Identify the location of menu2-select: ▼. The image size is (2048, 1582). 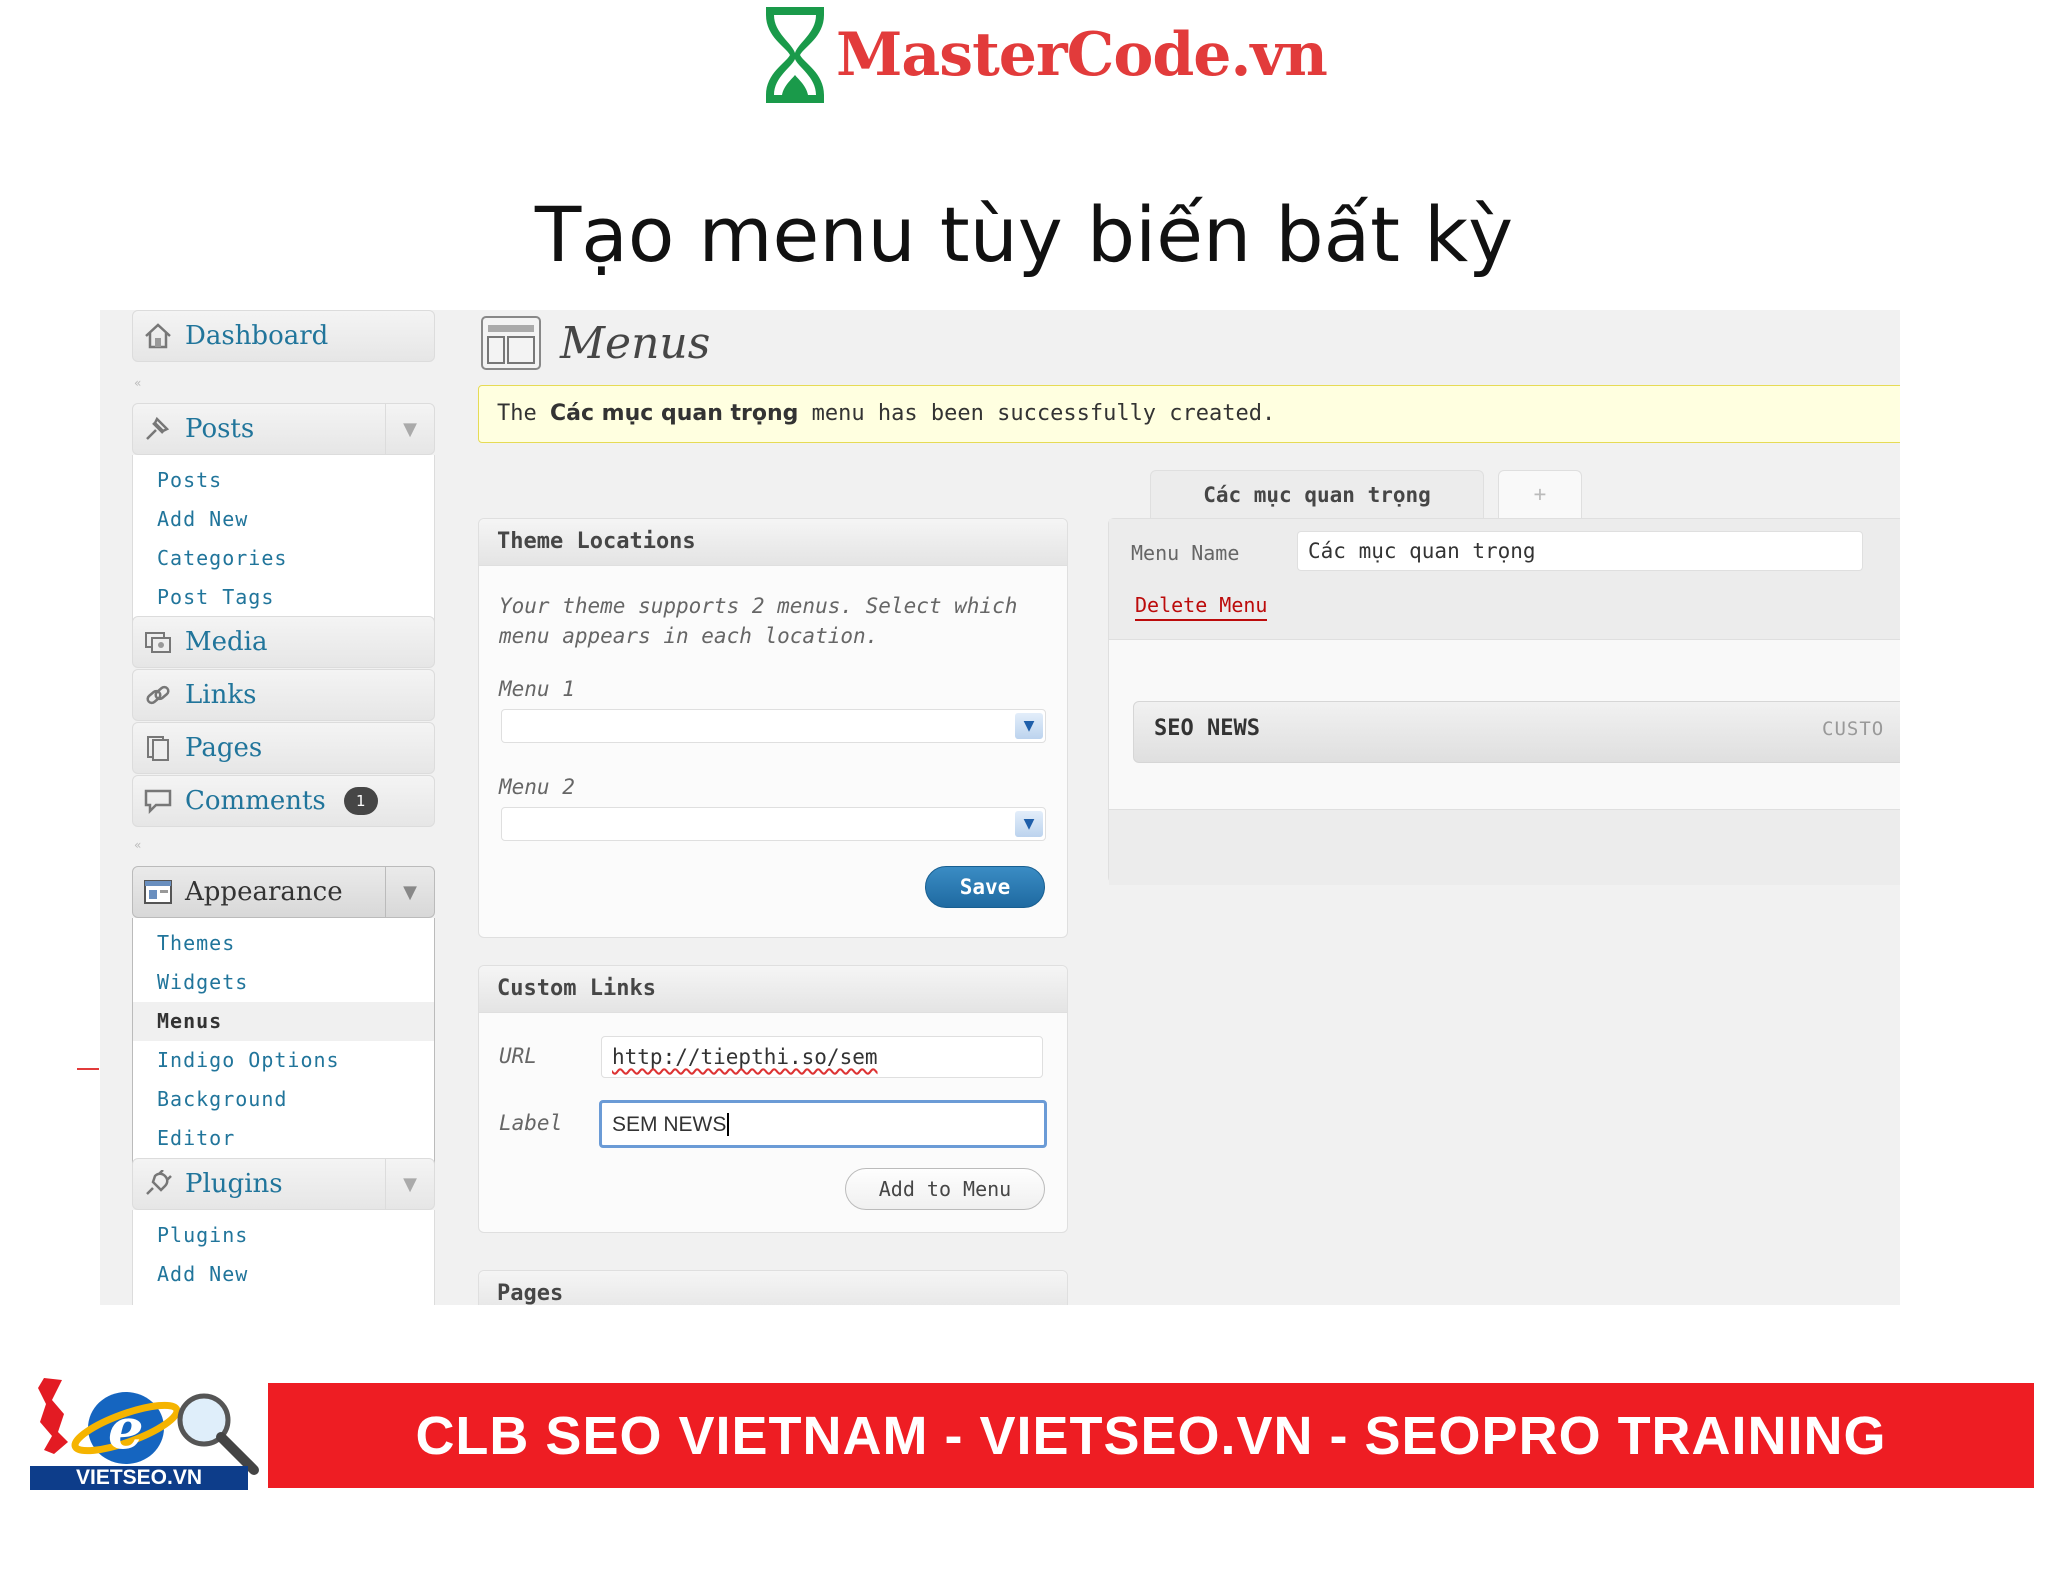
(773, 824).